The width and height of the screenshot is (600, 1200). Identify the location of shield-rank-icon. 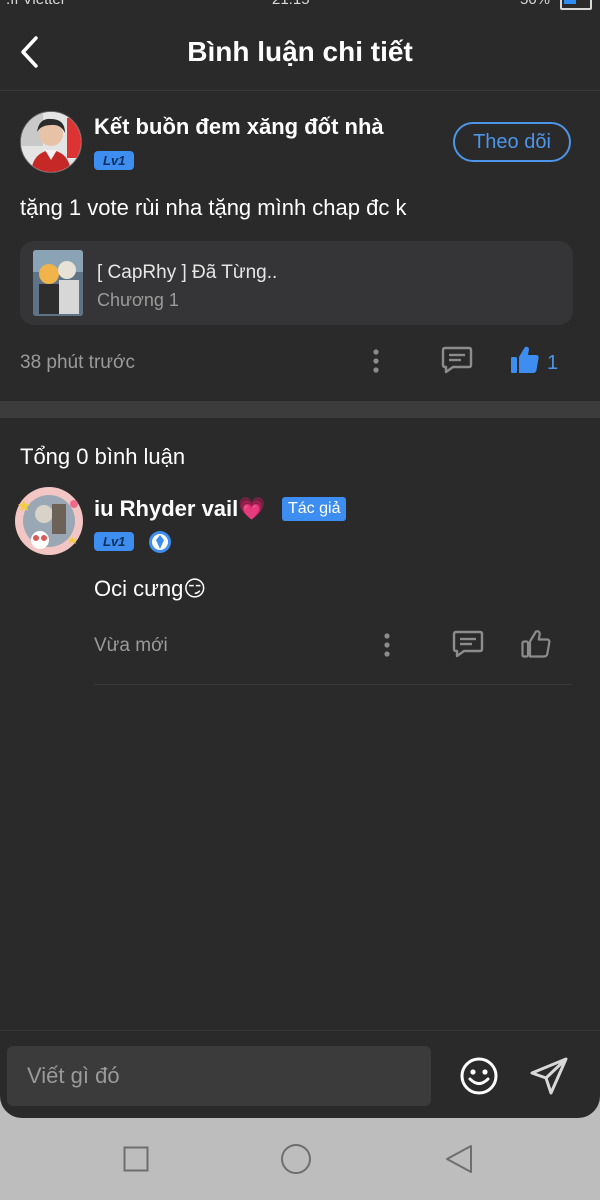
(160, 542).